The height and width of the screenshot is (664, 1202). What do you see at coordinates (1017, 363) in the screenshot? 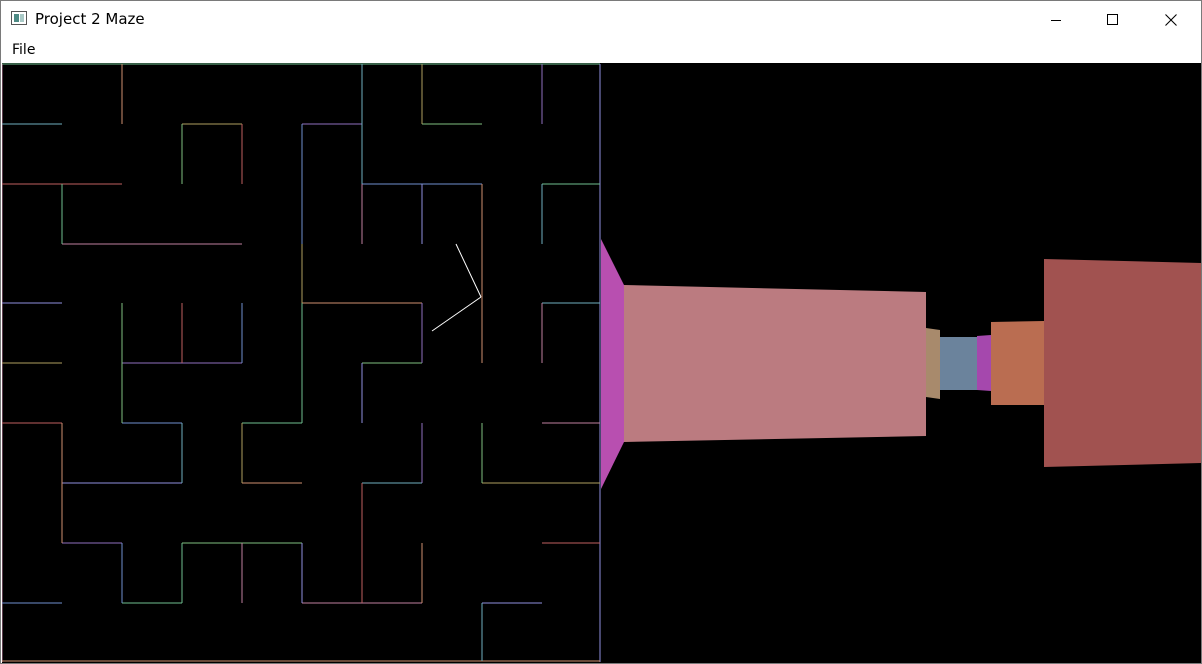
I see `wall-front-orange` at bounding box center [1017, 363].